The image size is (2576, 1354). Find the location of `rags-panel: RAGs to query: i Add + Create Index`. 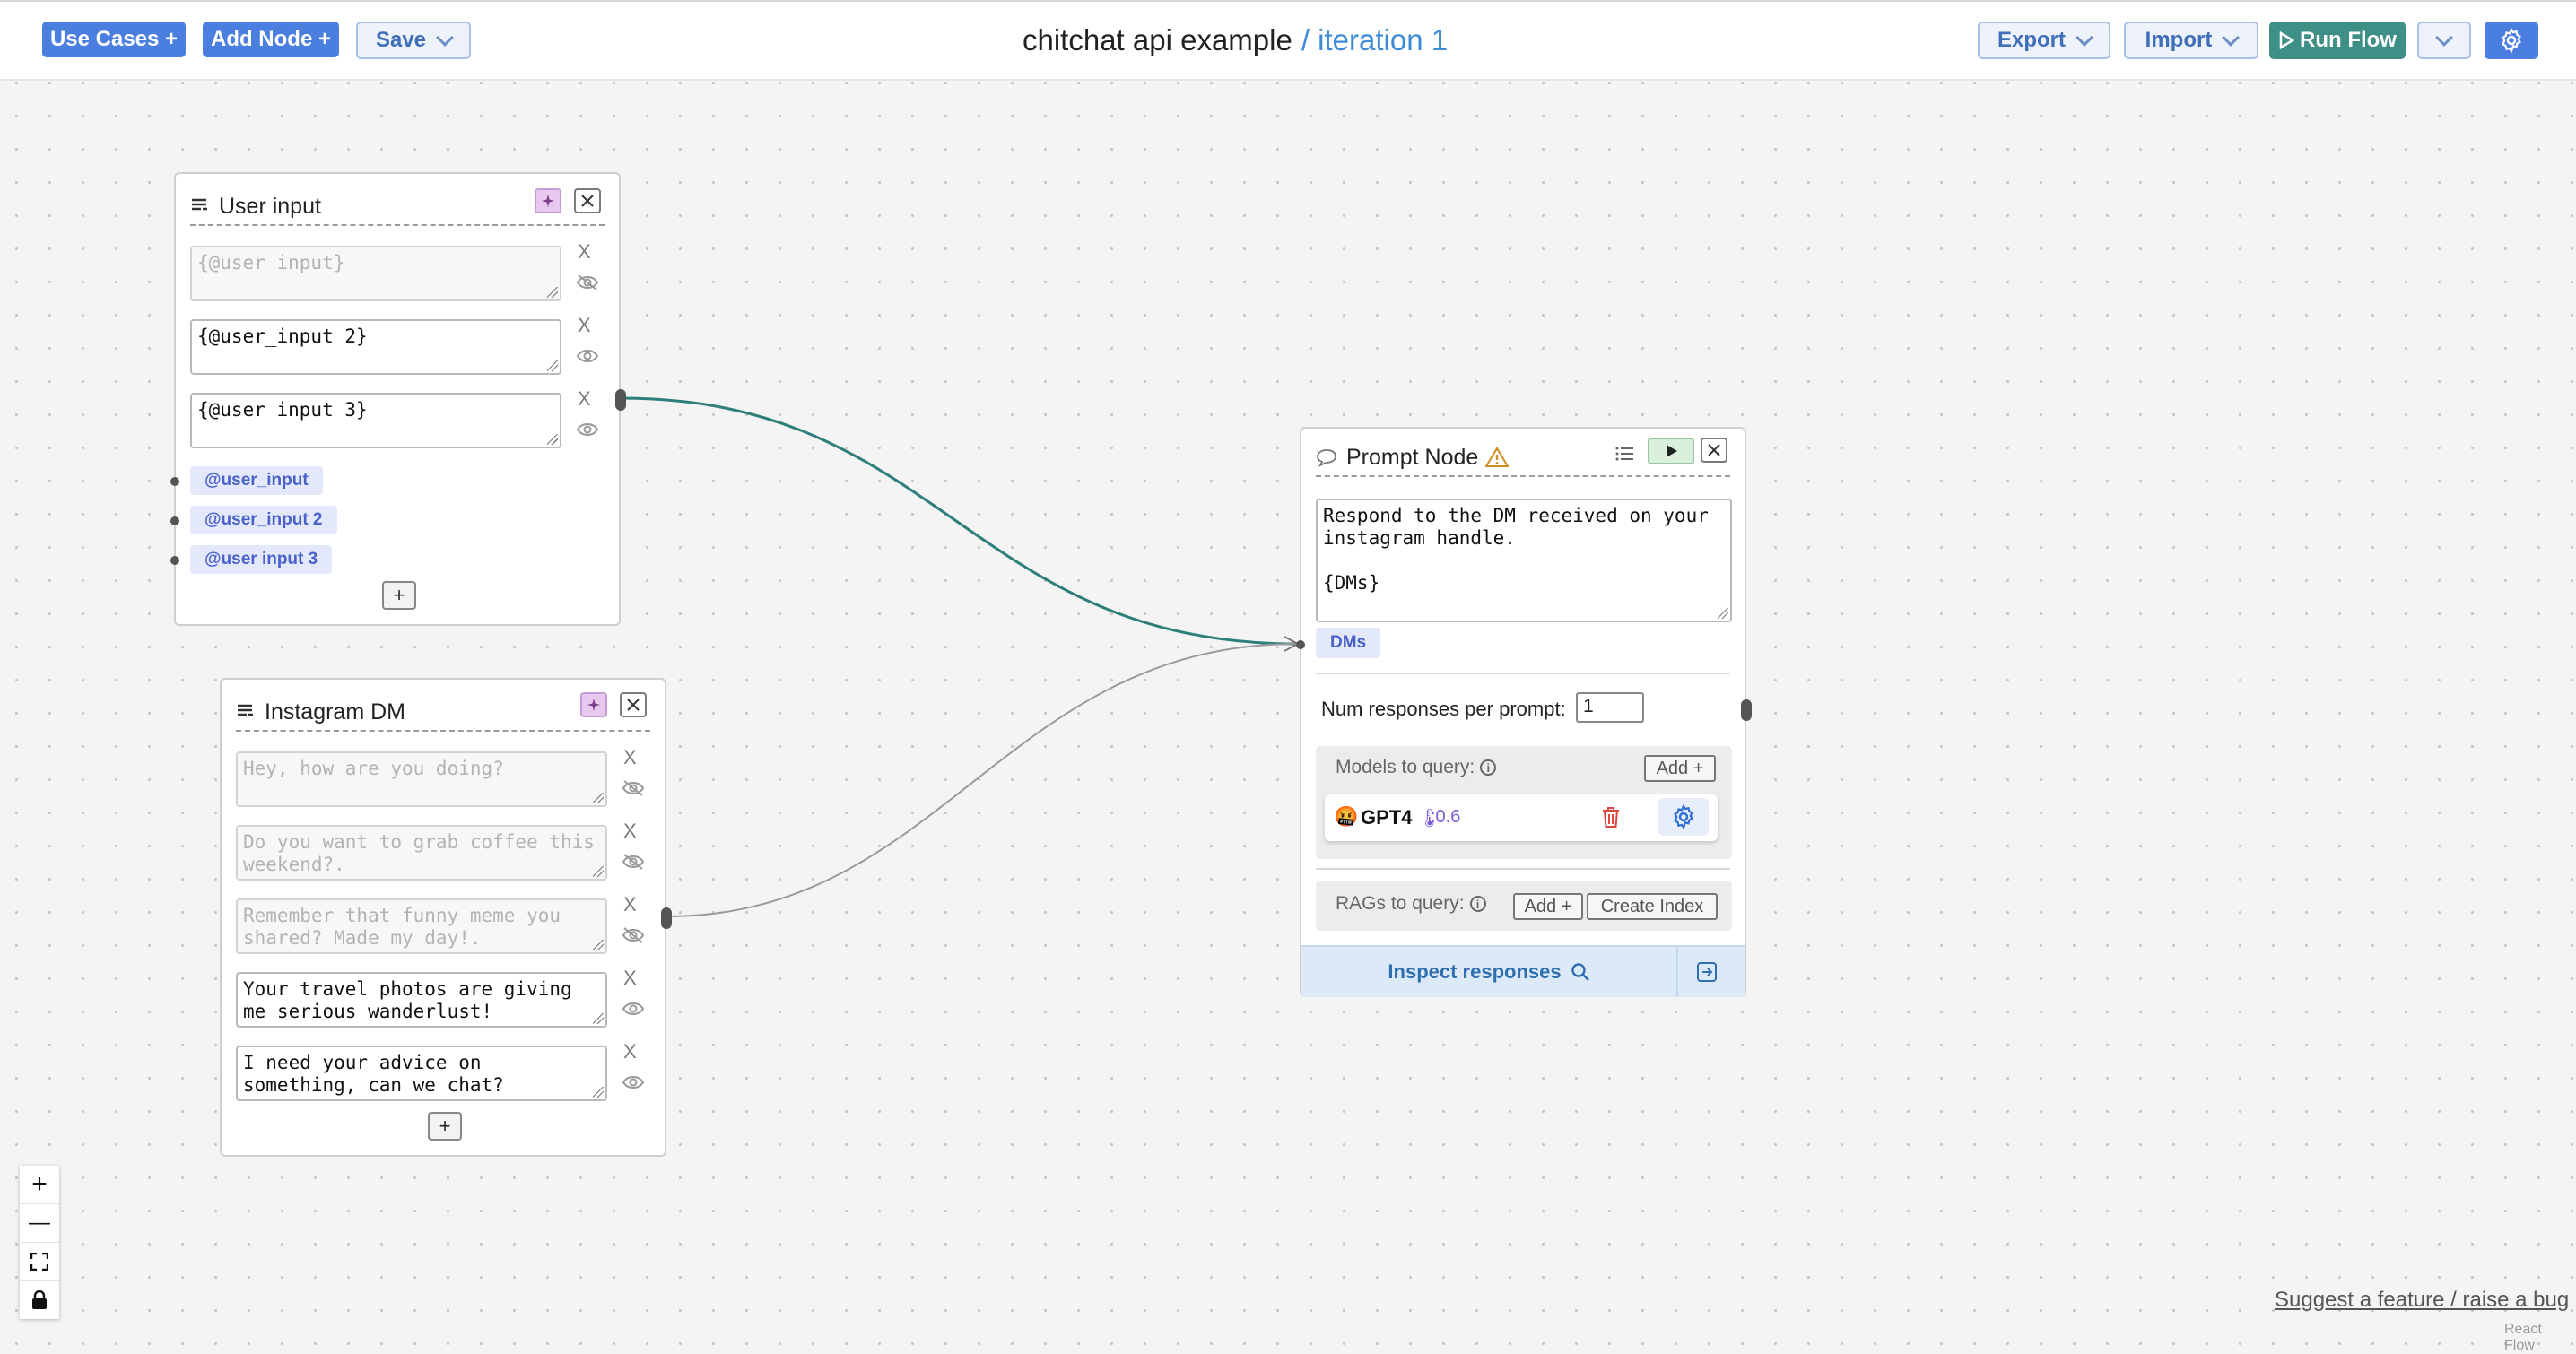

rags-panel: RAGs to query: i Add + Create Index is located at coordinates (1524, 906).